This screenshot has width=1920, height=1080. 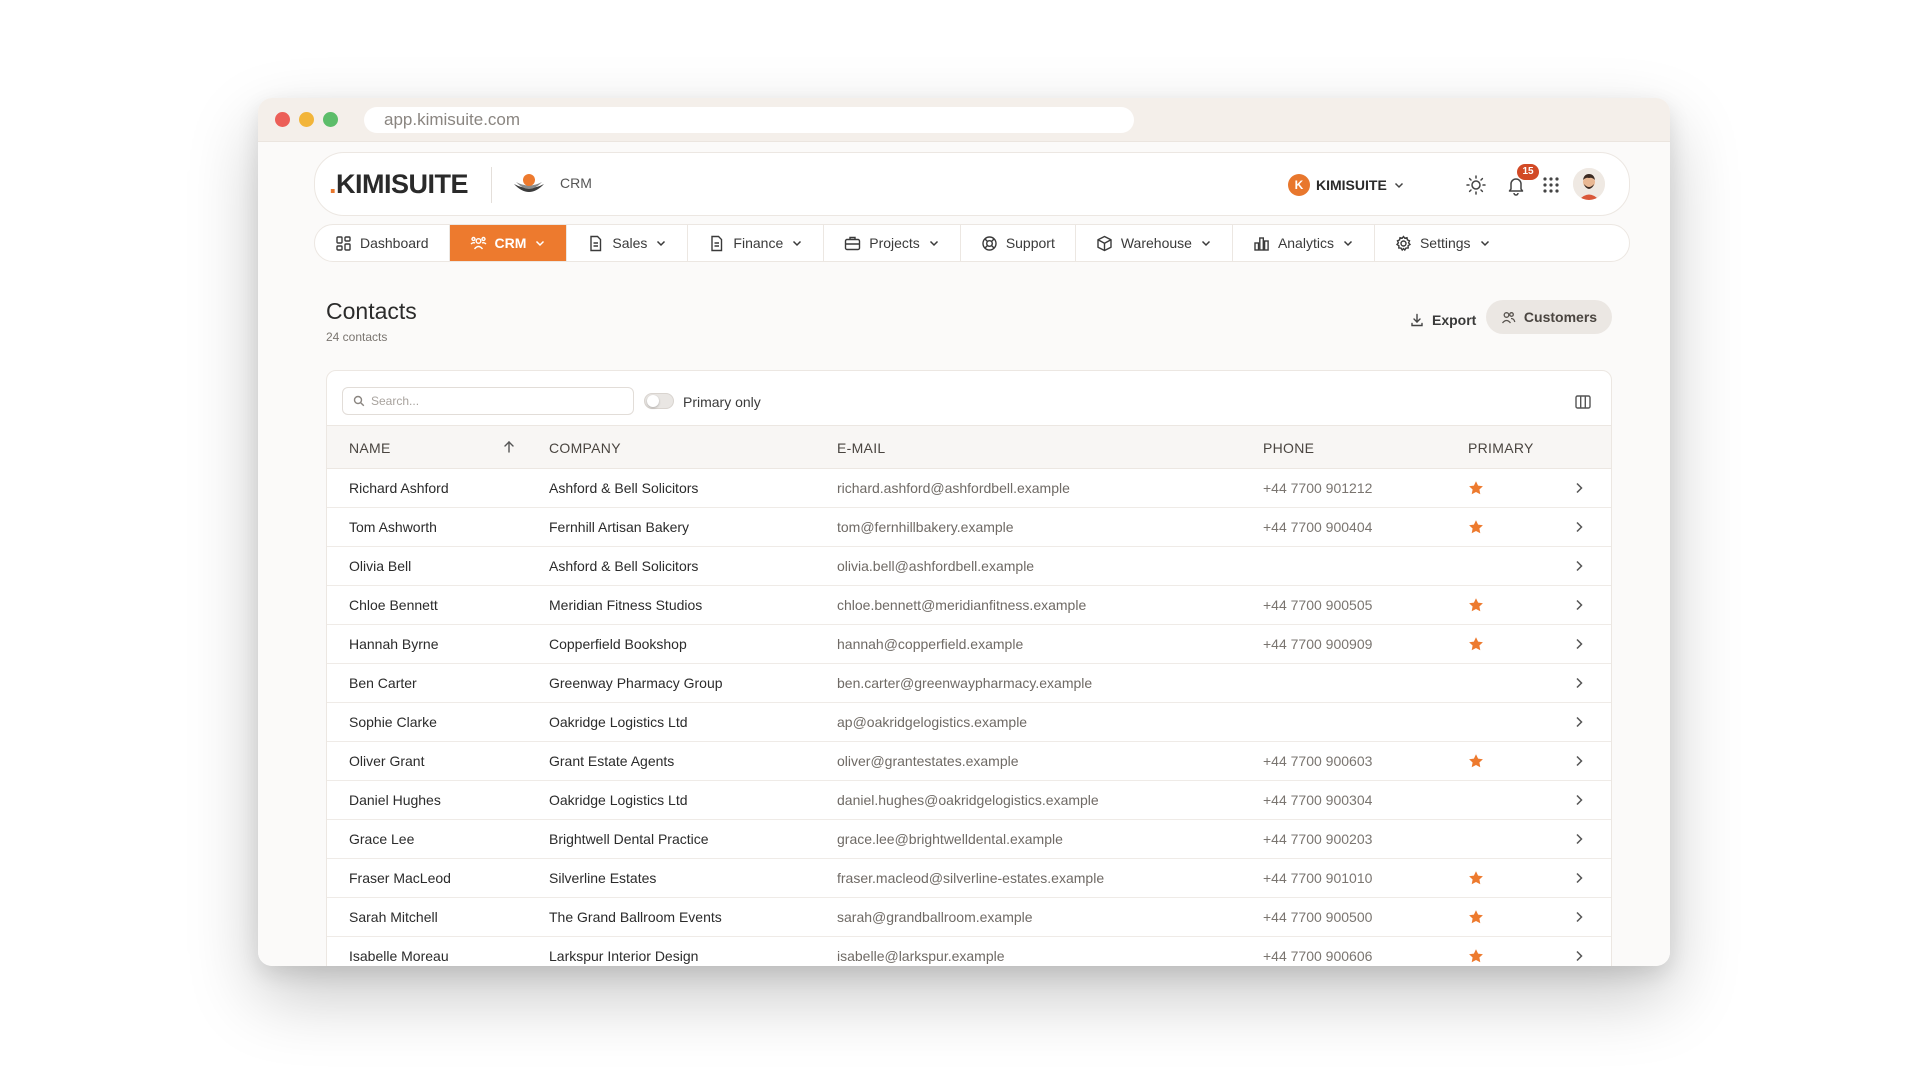 What do you see at coordinates (393, 527) in the screenshot?
I see `contact-name: Tom Ashworth` at bounding box center [393, 527].